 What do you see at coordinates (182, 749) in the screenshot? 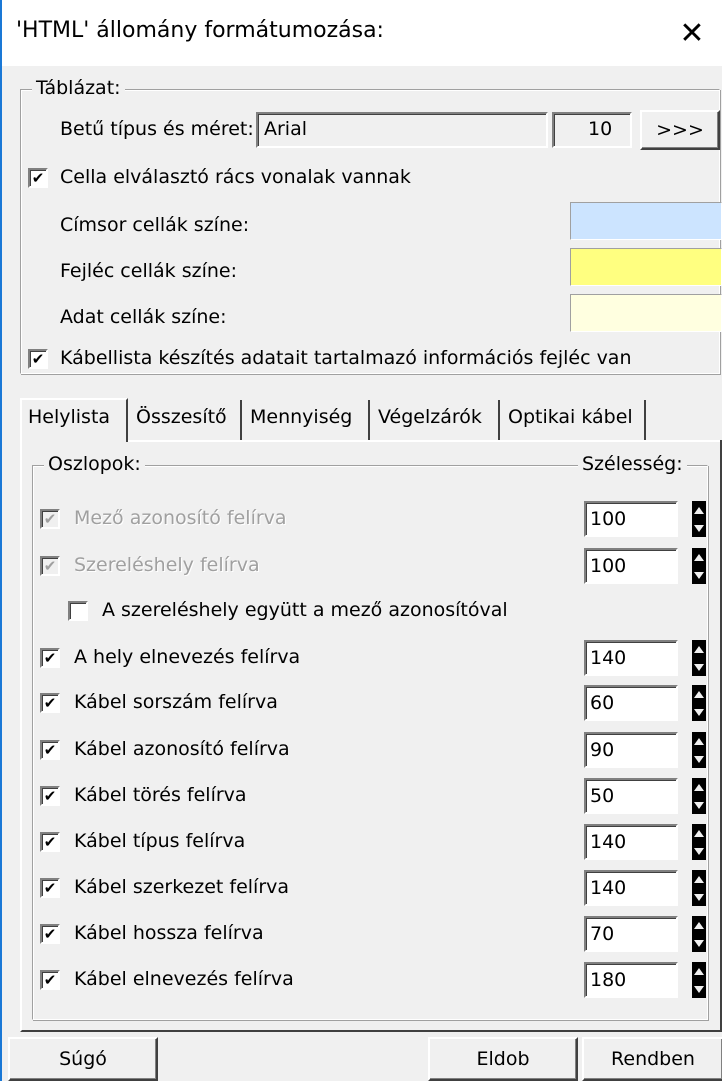
I see `cable-id-label: Kábel azonosító felírva` at bounding box center [182, 749].